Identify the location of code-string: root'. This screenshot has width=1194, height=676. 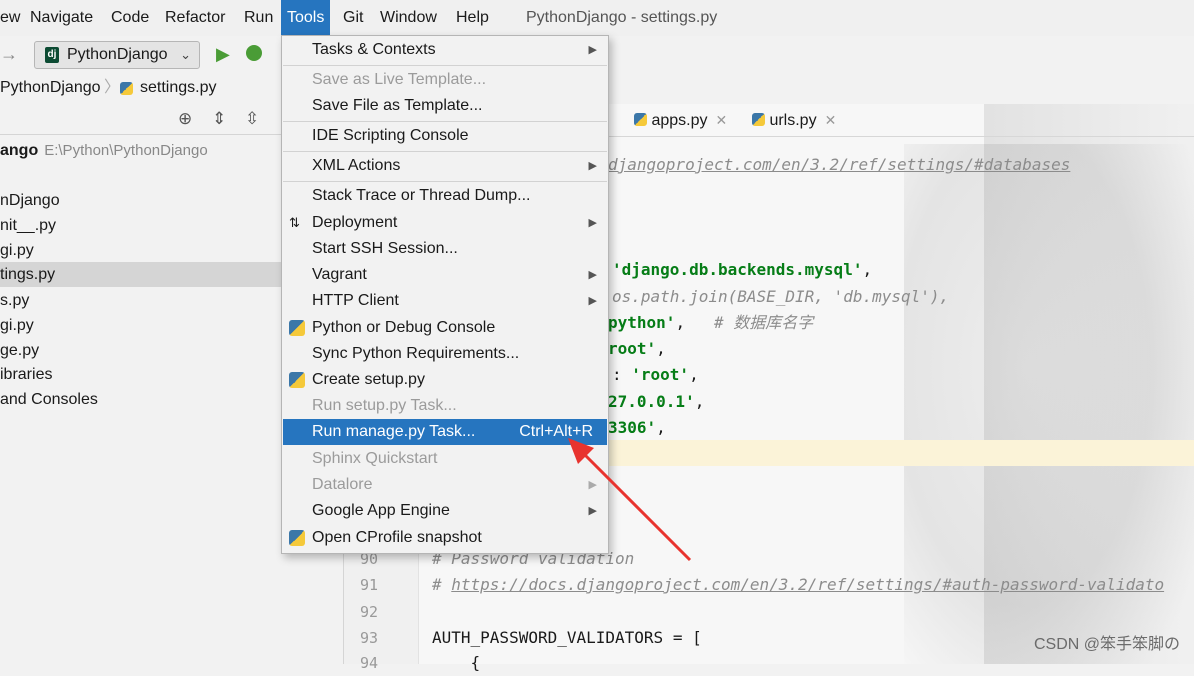
(632, 348).